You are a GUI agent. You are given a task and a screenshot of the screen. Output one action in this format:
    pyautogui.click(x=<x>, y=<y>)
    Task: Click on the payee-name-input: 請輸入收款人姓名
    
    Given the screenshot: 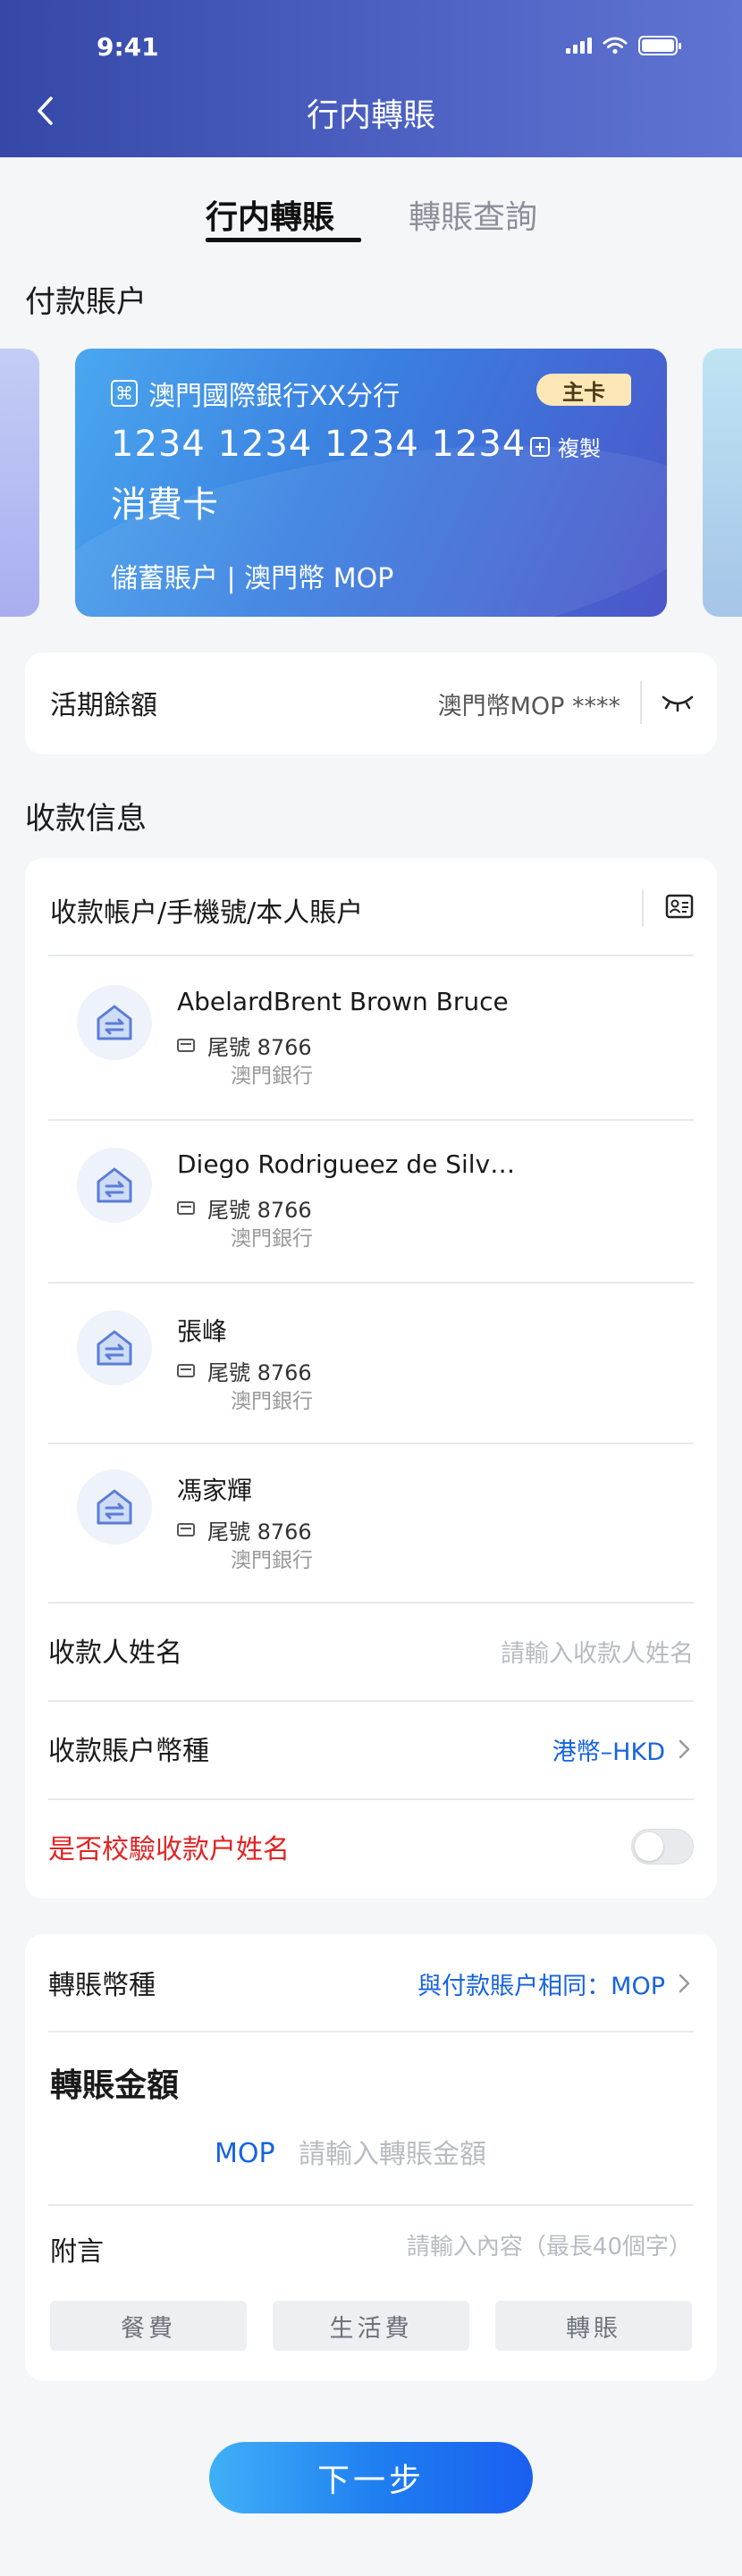 What is the action you would take?
    pyautogui.click(x=597, y=1652)
    